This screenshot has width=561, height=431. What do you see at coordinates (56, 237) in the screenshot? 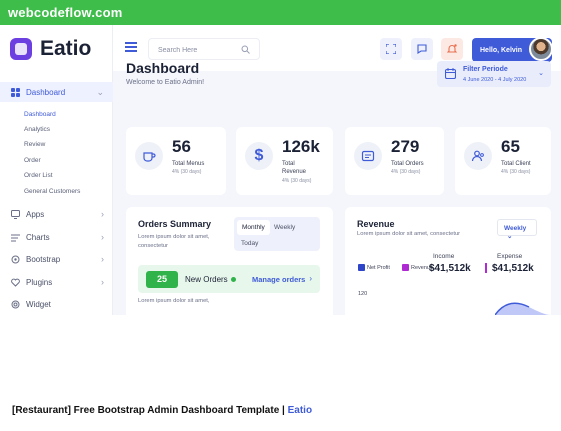
I see `sidebar-item-charts: Charts ›` at bounding box center [56, 237].